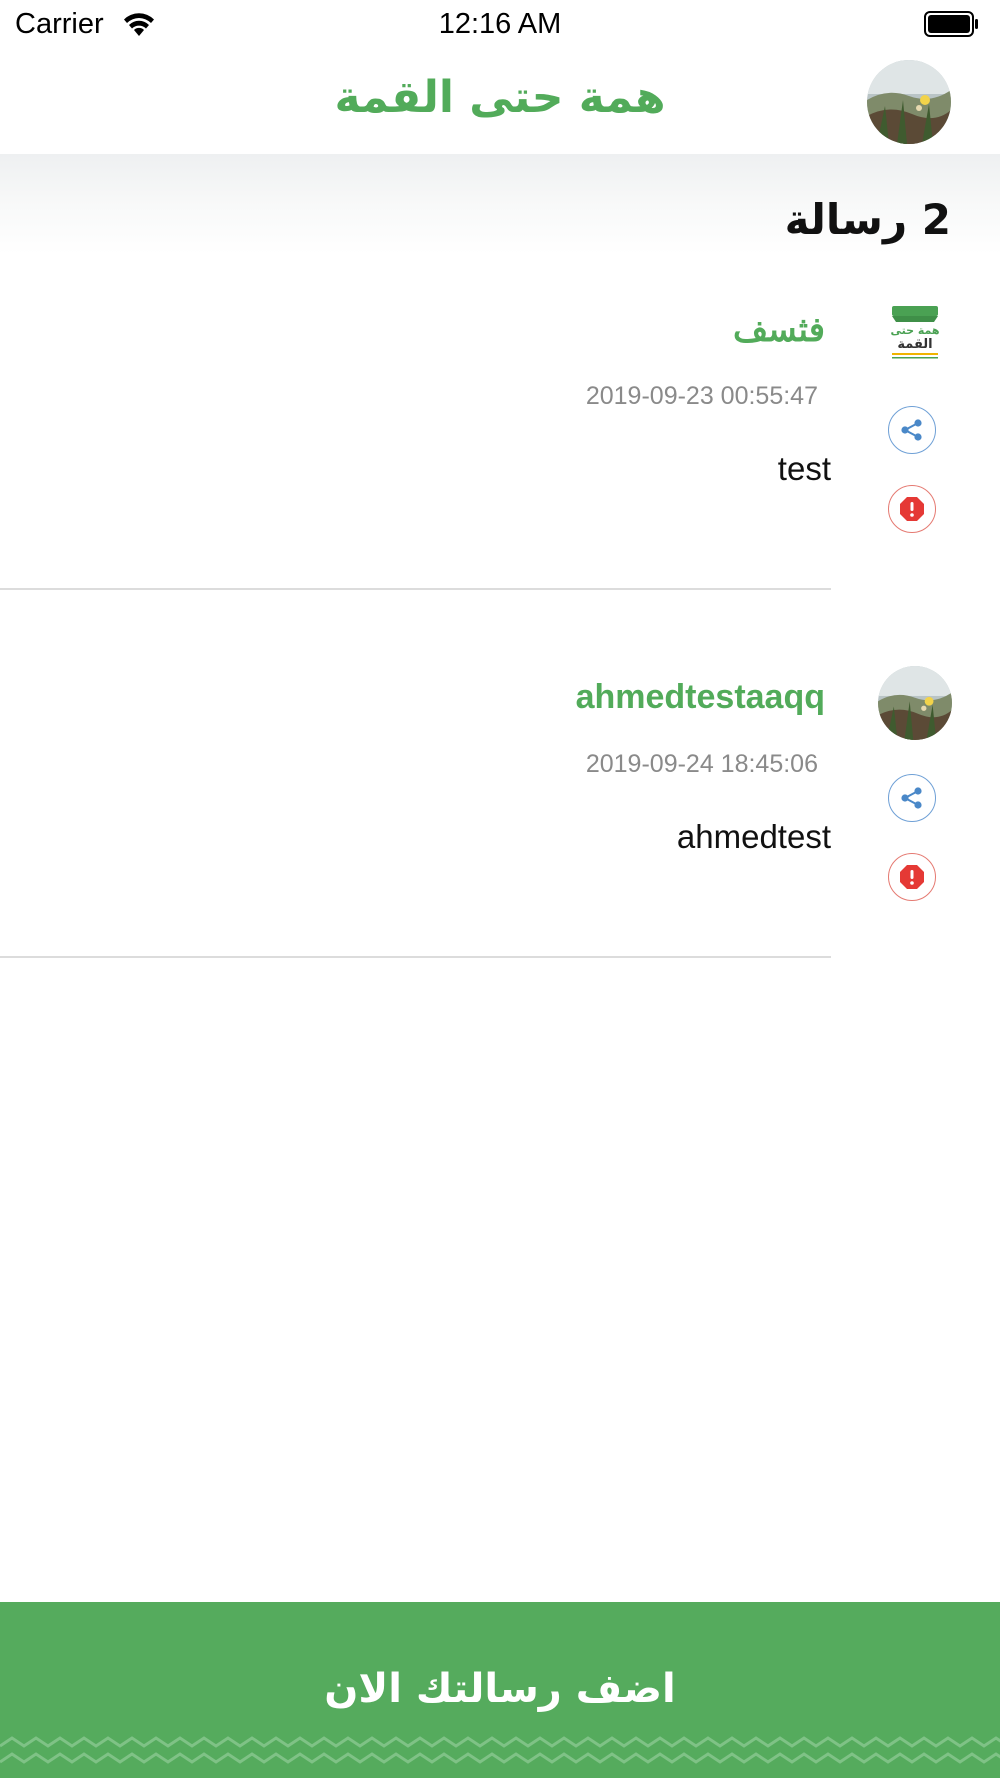  I want to click on profile-avatar, so click(909, 102).